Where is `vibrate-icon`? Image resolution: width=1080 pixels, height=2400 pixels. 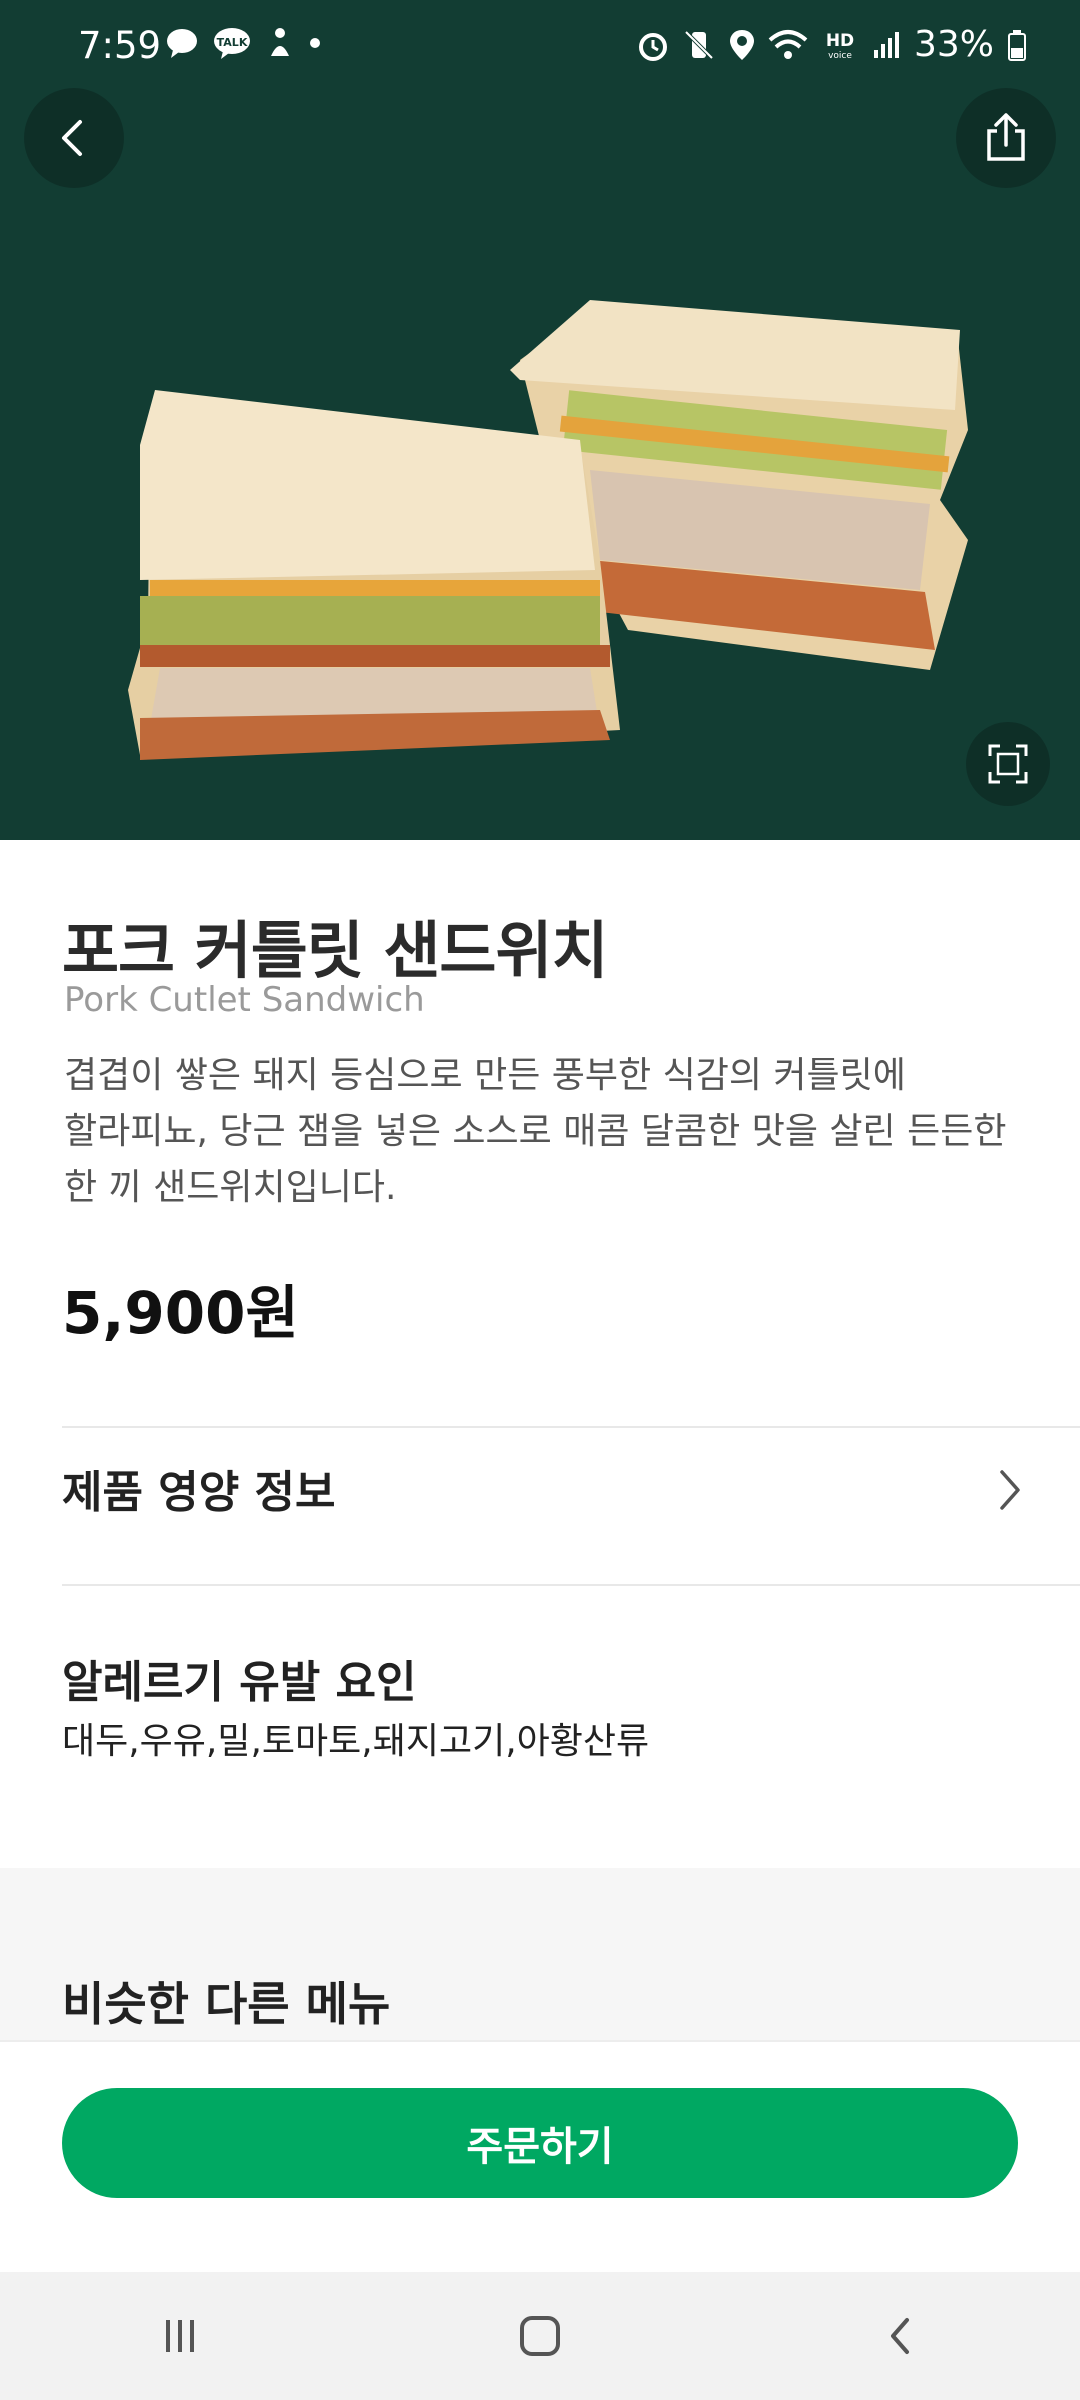 vibrate-icon is located at coordinates (699, 44).